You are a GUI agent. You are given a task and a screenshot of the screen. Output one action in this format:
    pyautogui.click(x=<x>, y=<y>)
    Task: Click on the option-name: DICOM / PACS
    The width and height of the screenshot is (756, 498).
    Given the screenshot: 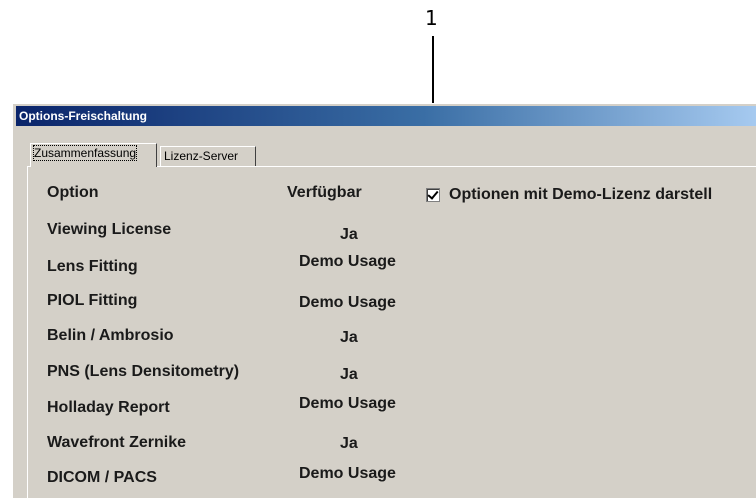 What is the action you would take?
    pyautogui.click(x=102, y=477)
    